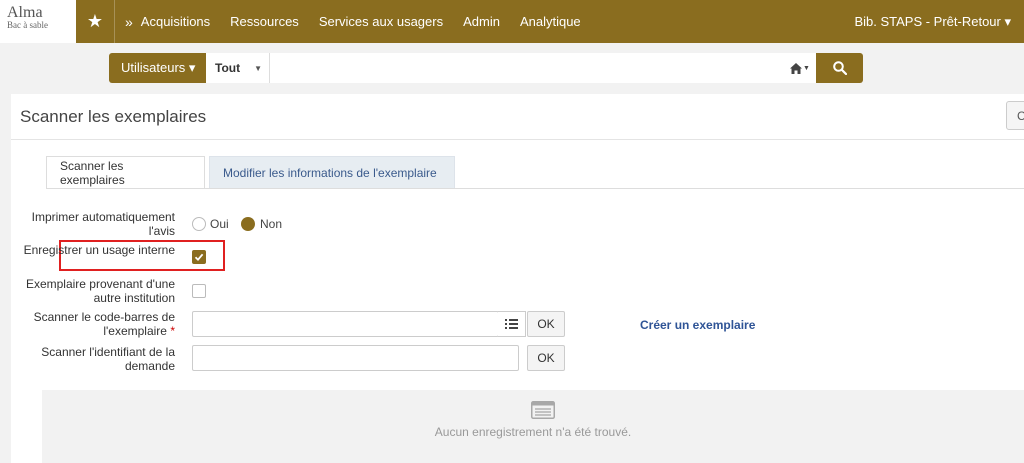 Image resolution: width=1024 pixels, height=463 pixels. I want to click on expand-menu-chevron-icon: », so click(128, 22).